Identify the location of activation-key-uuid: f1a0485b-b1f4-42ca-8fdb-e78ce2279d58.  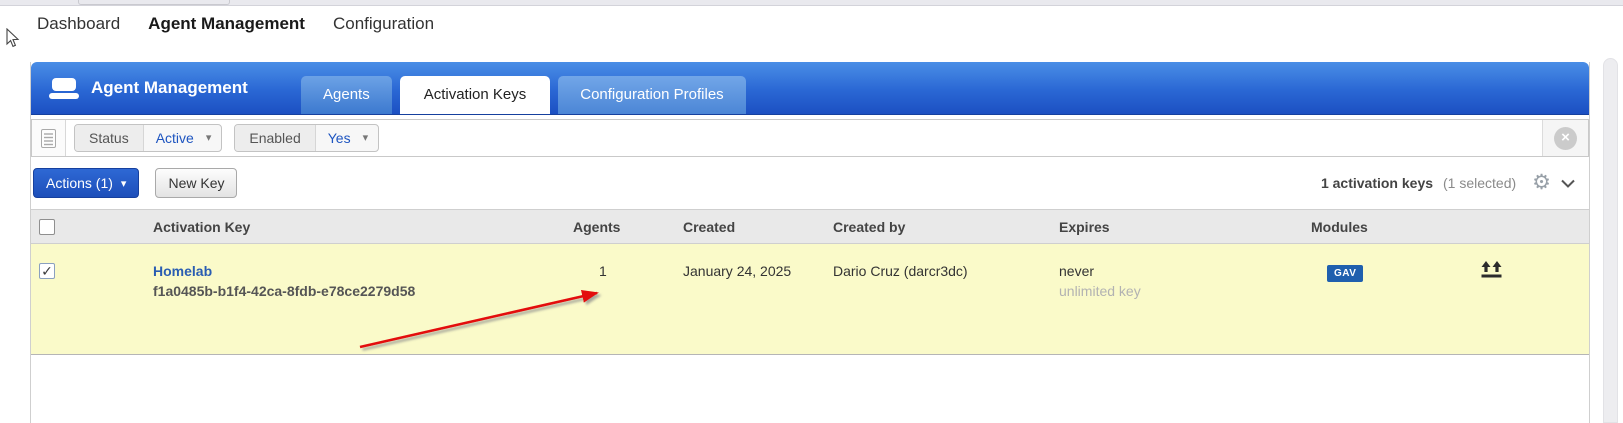
(284, 291).